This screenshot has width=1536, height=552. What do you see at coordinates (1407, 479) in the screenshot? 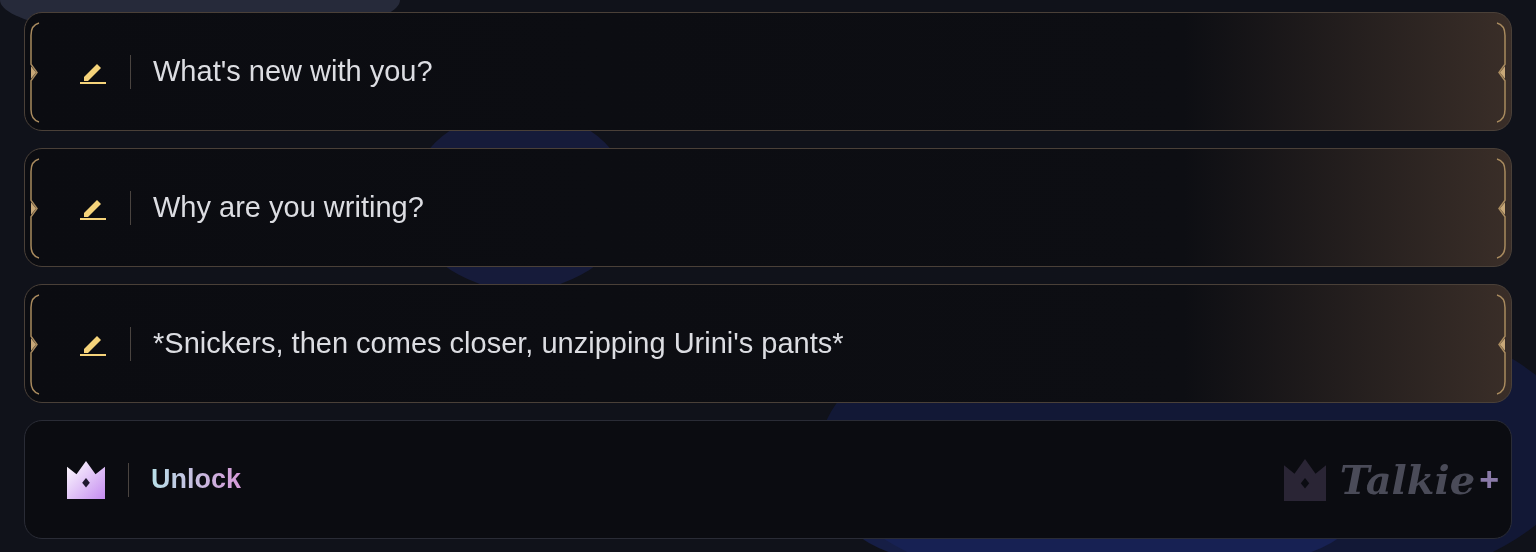
I see `brand-logo: Talkie` at bounding box center [1407, 479].